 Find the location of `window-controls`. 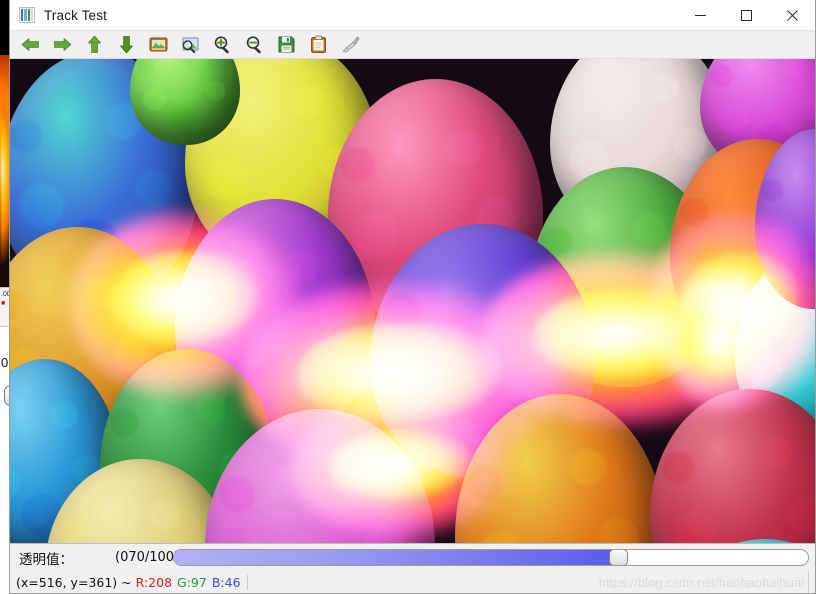

window-controls is located at coordinates (746, 15).